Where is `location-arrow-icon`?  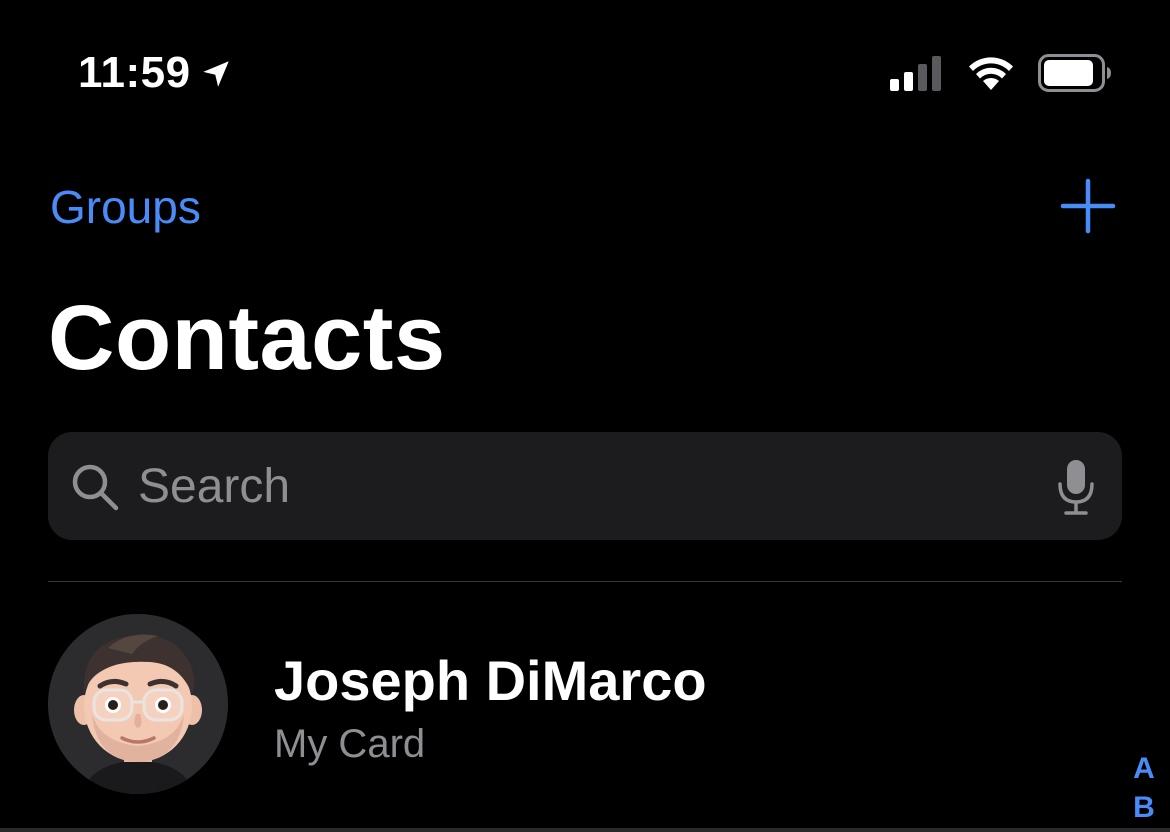 location-arrow-icon is located at coordinates (215, 74).